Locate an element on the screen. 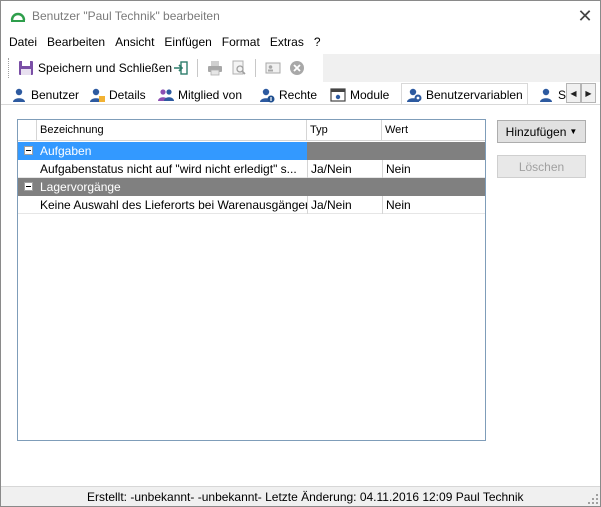  toolbar: Speichern und Schließen is located at coordinates (300, 68).